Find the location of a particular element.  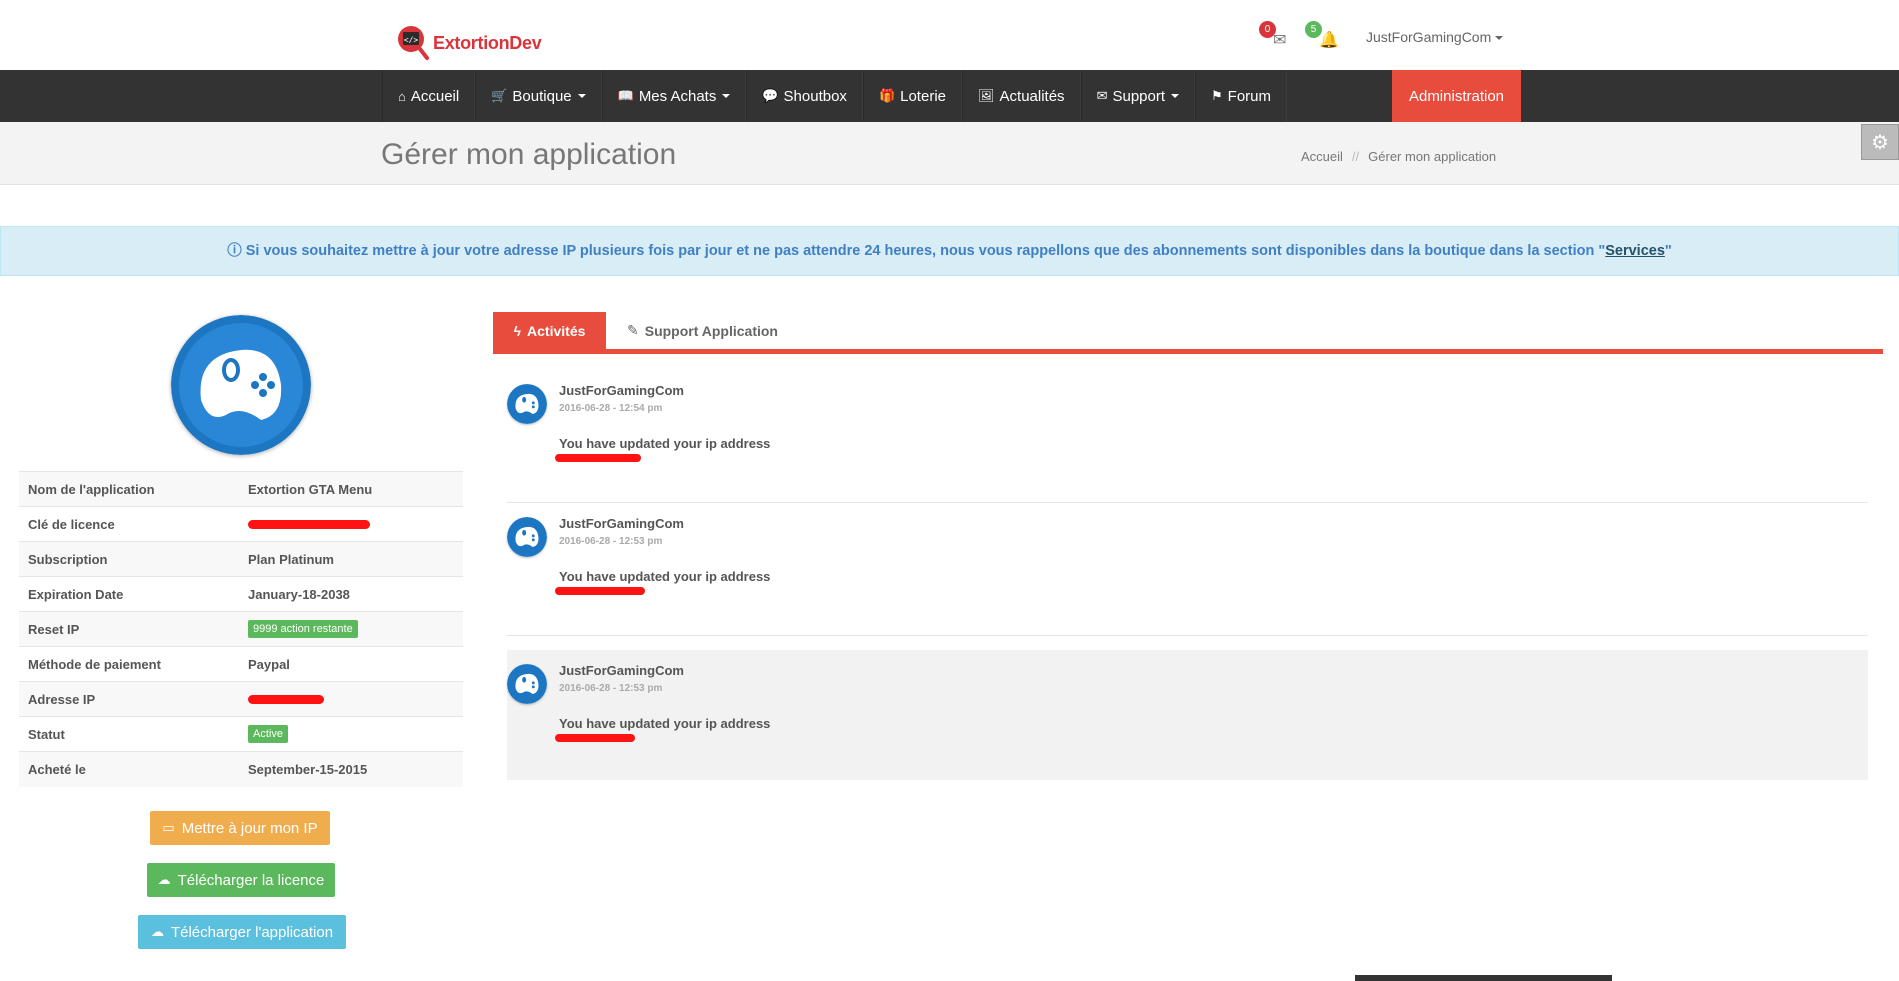

nav-item-label: Support is located at coordinates (1139, 96).